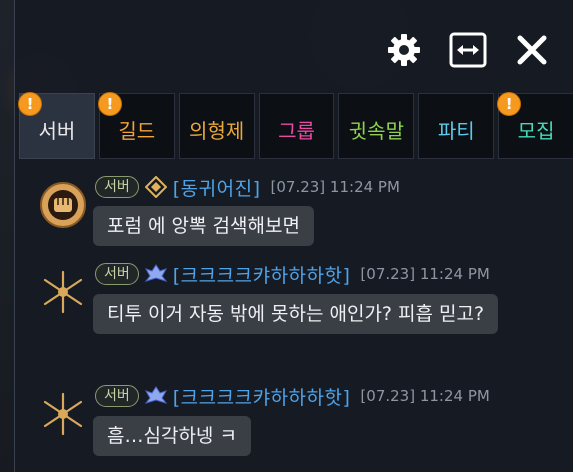 Image resolution: width=573 pixels, height=472 pixels. What do you see at coordinates (296, 314) in the screenshot?
I see `message-bubble: 티투 이거 자동 밖에 못하는 애인가? 피흡 믿고?` at bounding box center [296, 314].